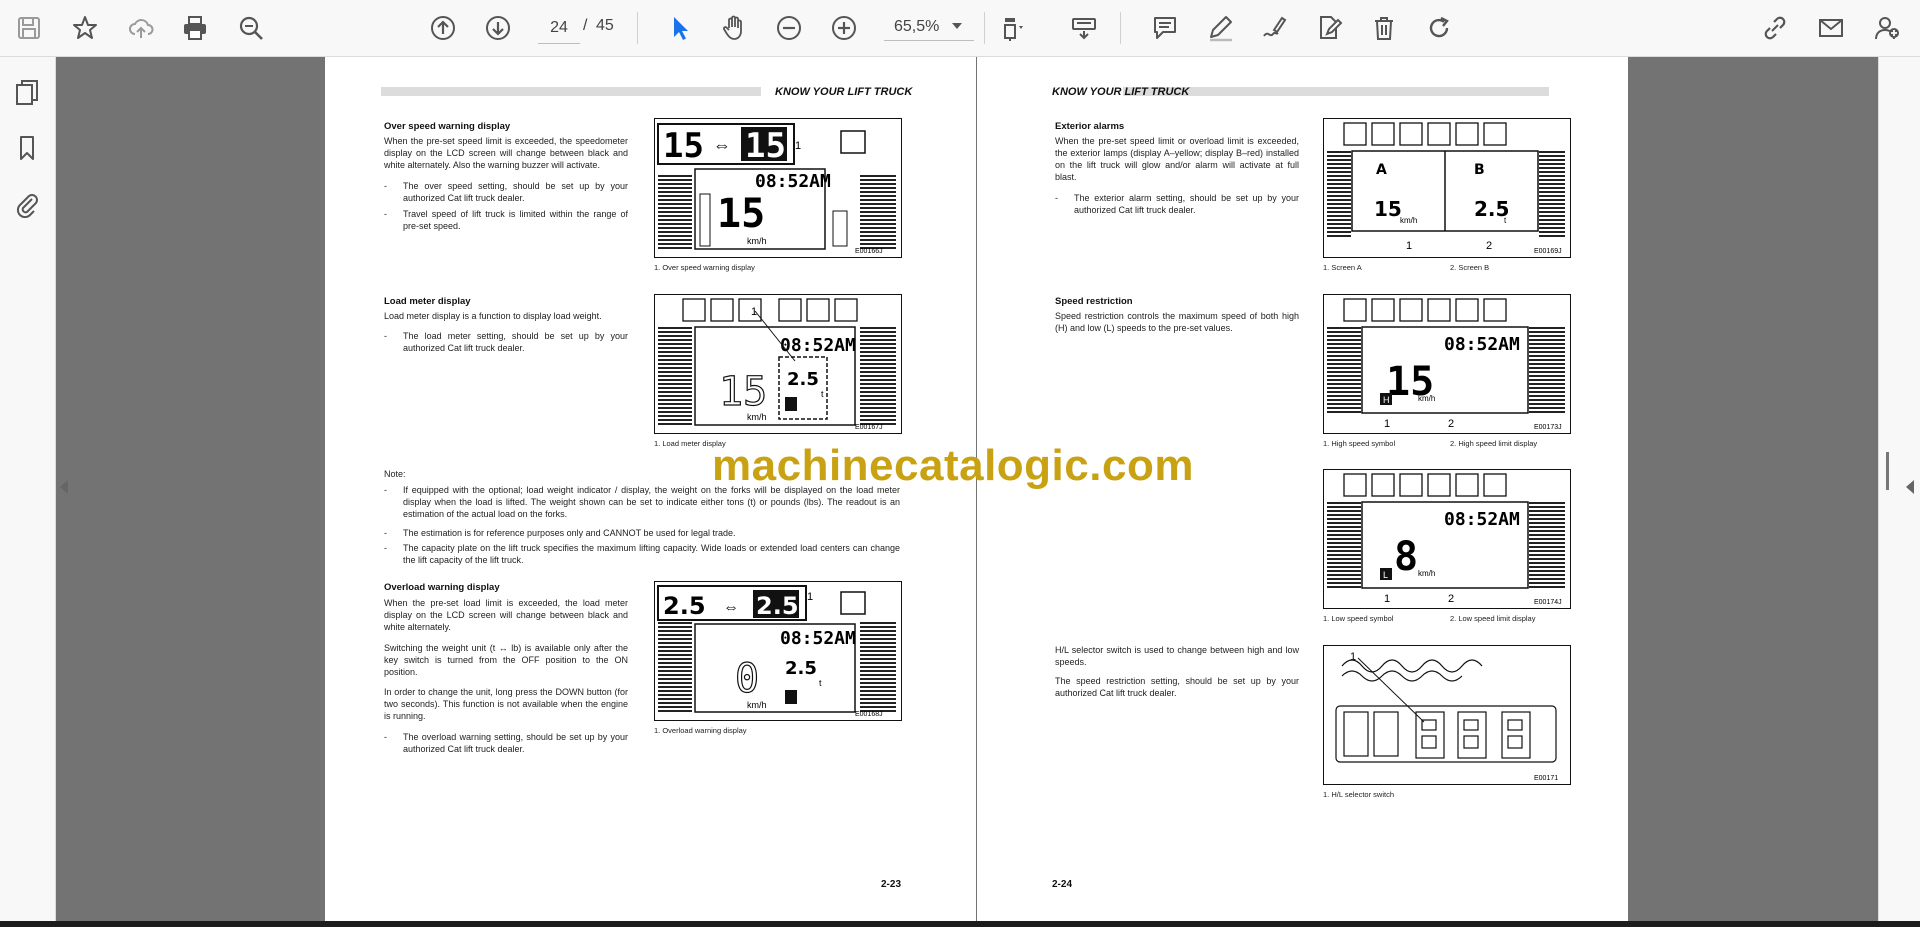 This screenshot has width=1920, height=927. Describe the element at coordinates (1386, 400) in the screenshot. I see `svg-text: H` at that location.